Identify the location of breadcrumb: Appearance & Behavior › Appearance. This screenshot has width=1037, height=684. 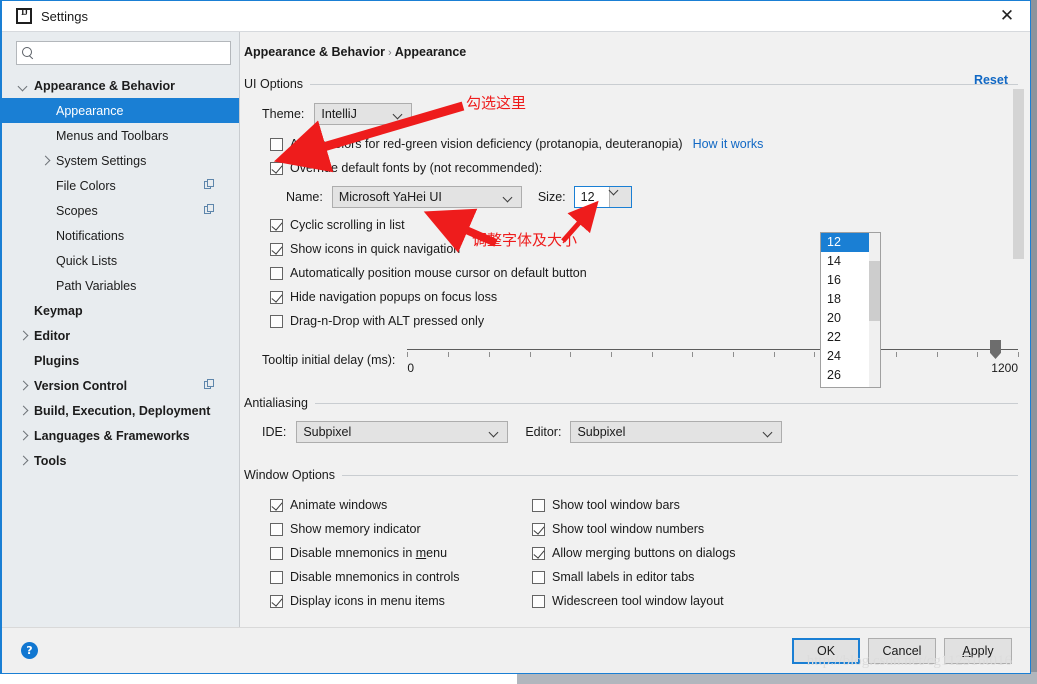
(355, 52).